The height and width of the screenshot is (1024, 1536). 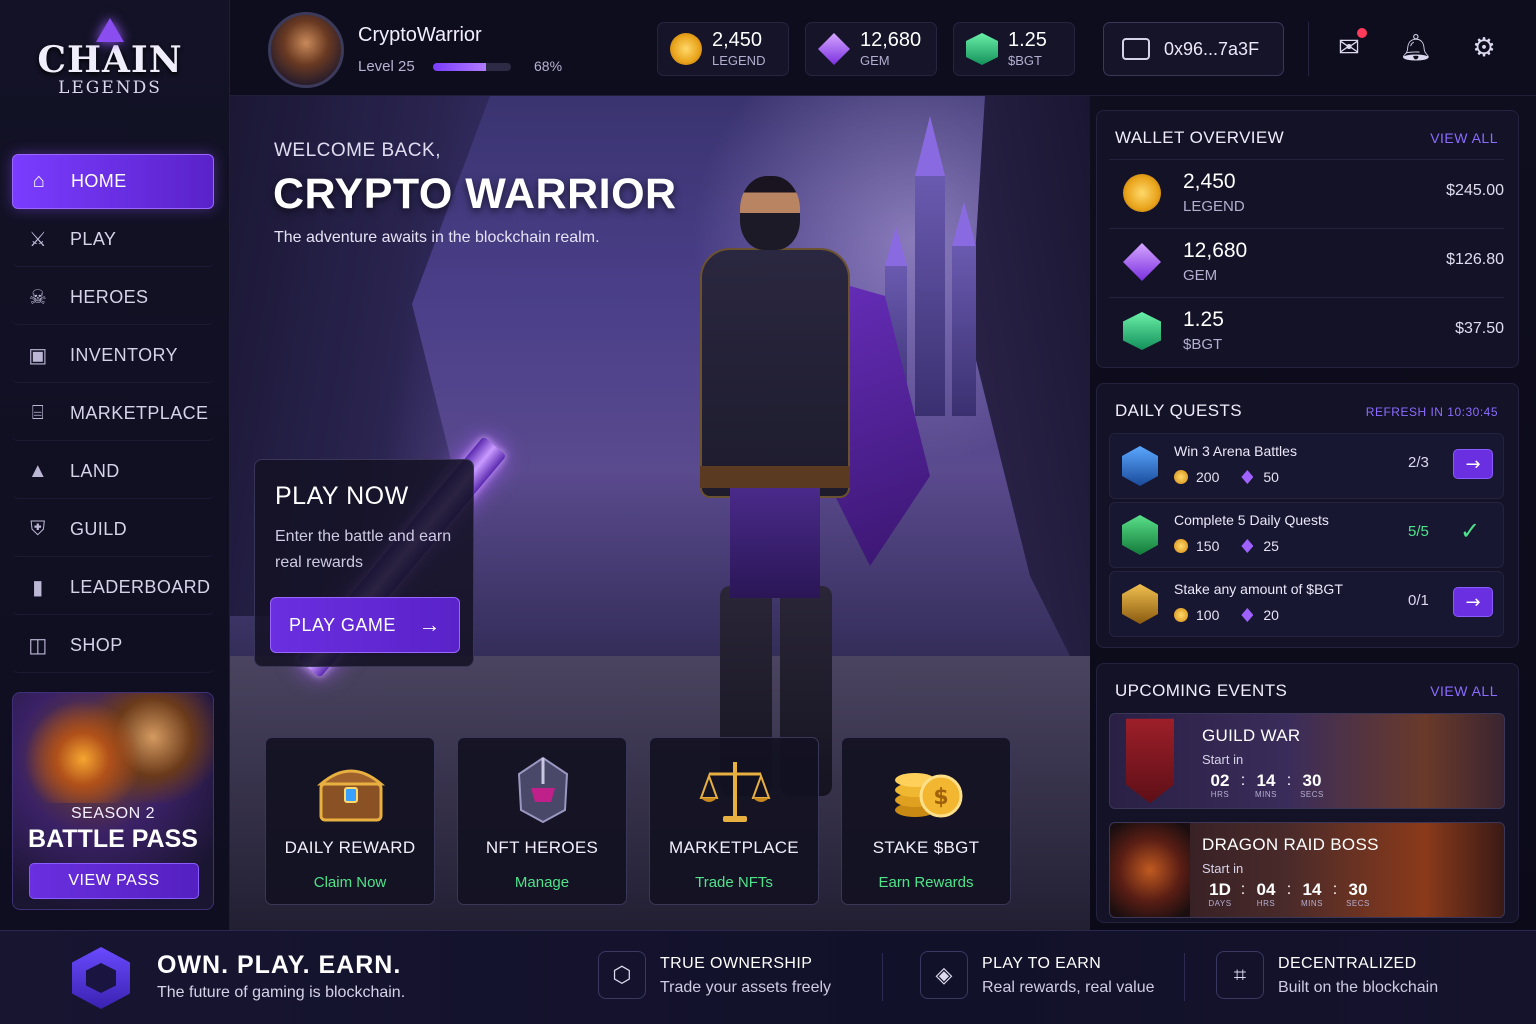 I want to click on wallet-row-gem: 12,680 GEM $126.80, so click(x=1306, y=261).